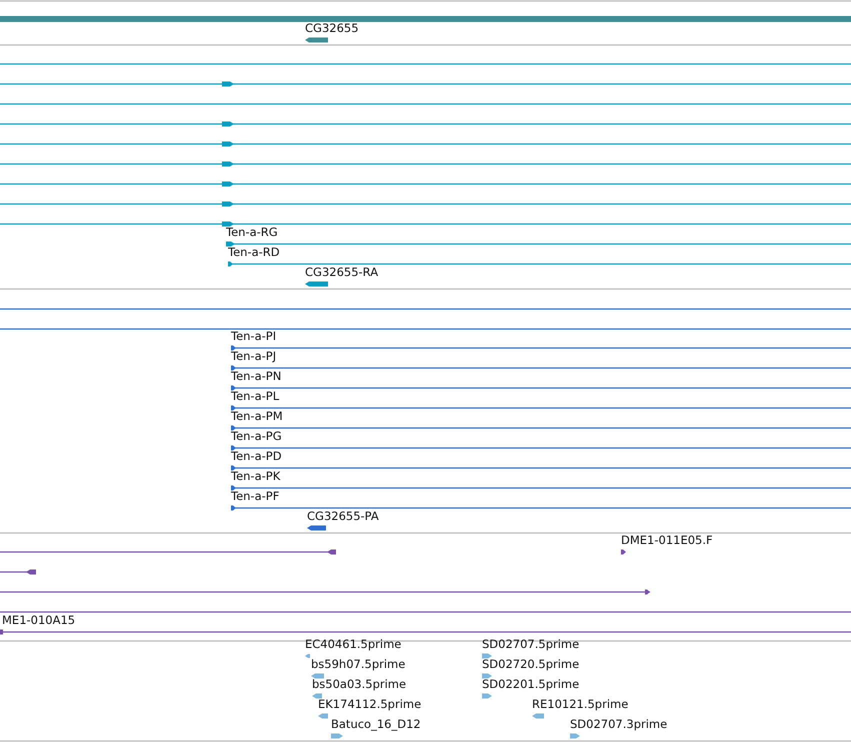 The height and width of the screenshot is (742, 851). What do you see at coordinates (619, 724) in the screenshot?
I see `feature-label: SD02707.3prime` at bounding box center [619, 724].